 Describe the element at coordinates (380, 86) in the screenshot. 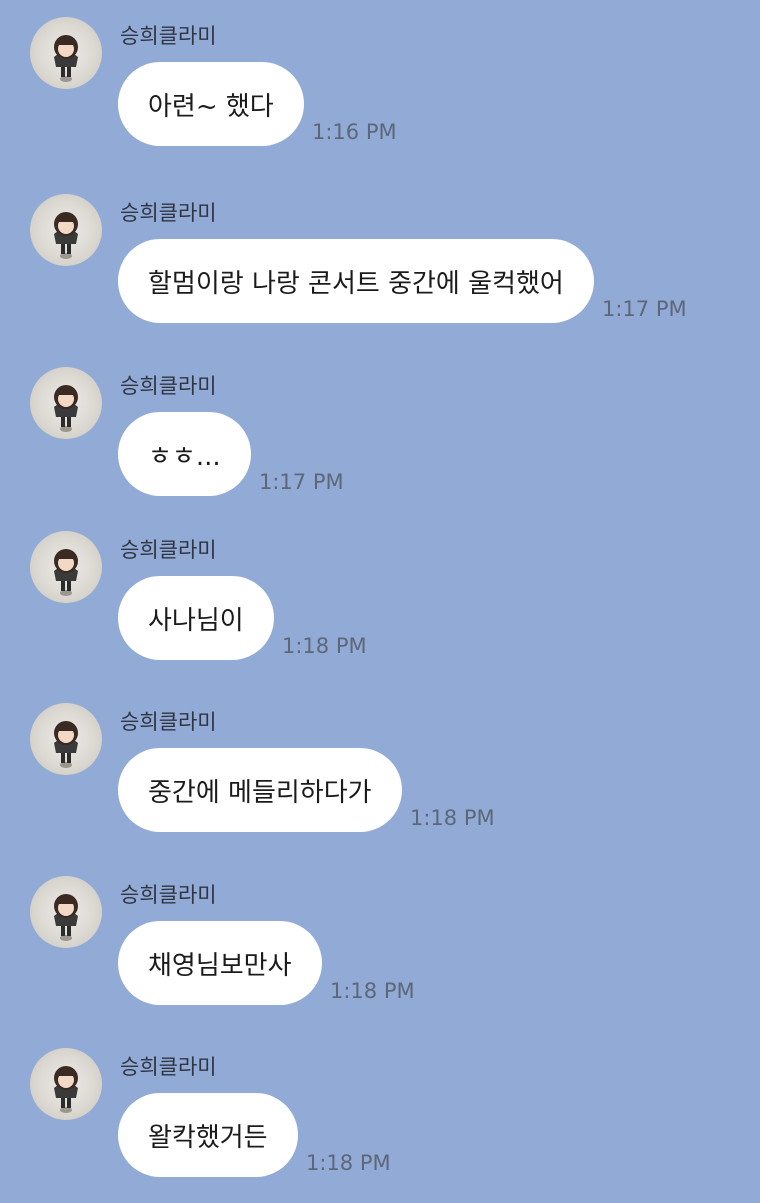

I see `message-row: 승희클라미 아련~ 했다 1:16 PM` at that location.